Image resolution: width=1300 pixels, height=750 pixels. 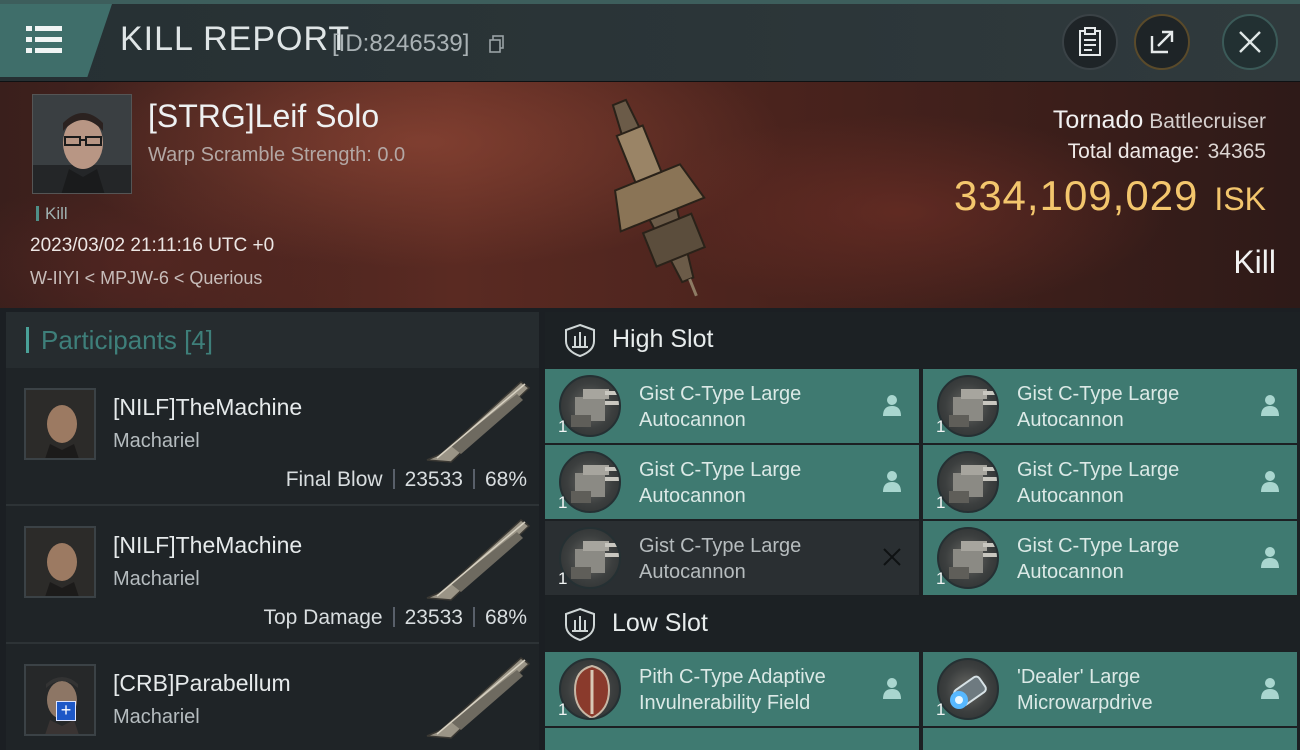 What do you see at coordinates (922, 340) in the screenshot?
I see `high-slot-header: High Slot` at bounding box center [922, 340].